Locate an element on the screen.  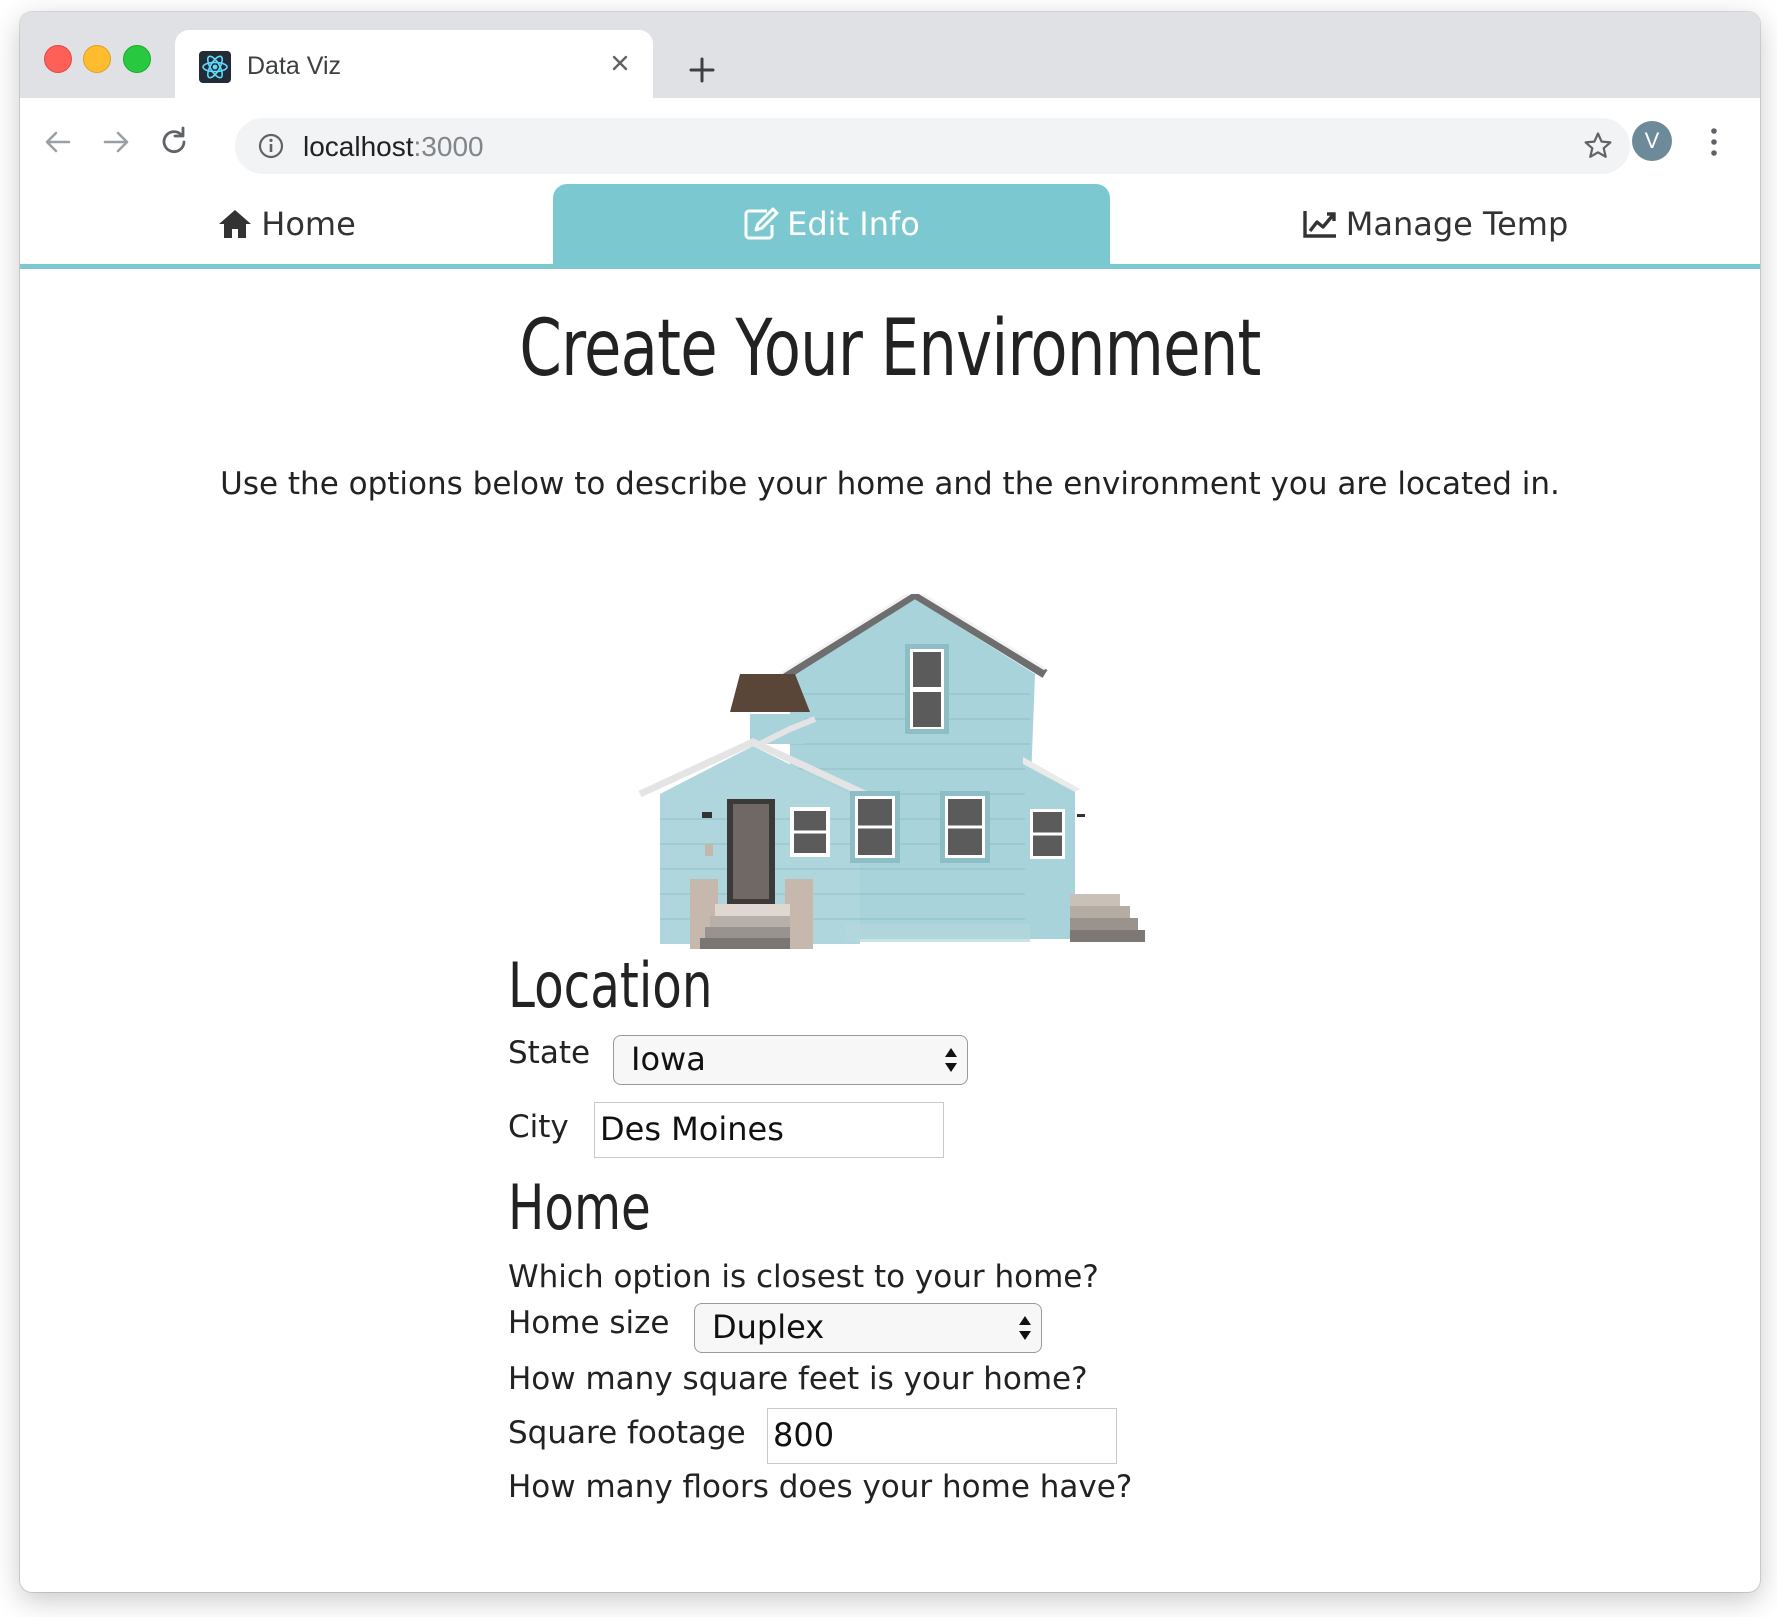
location-heading: Location is located at coordinates (610, 985).